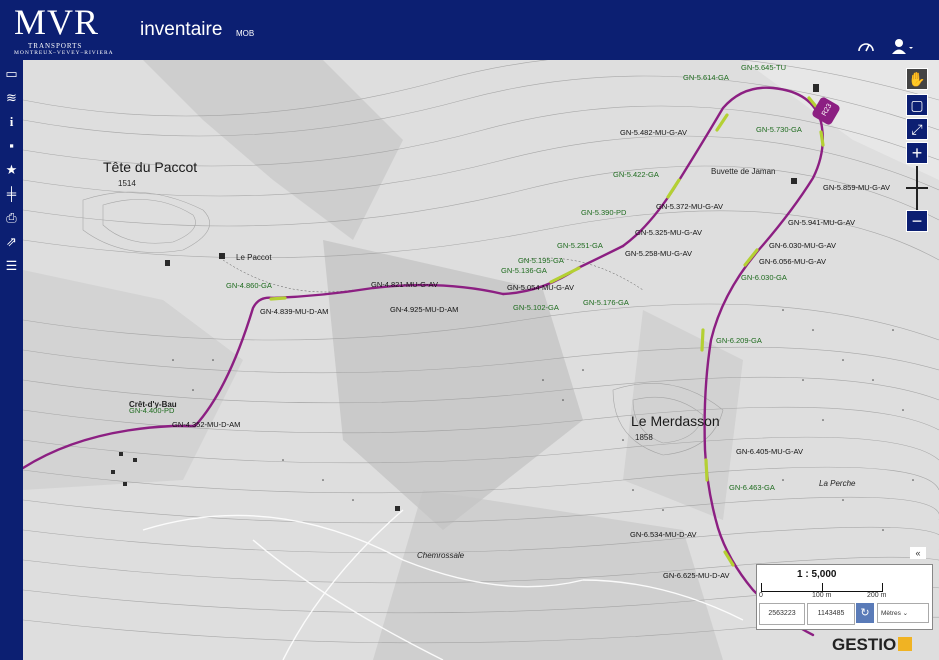  Describe the element at coordinates (11, 242) in the screenshot. I see `share-icon: ⇗` at that location.